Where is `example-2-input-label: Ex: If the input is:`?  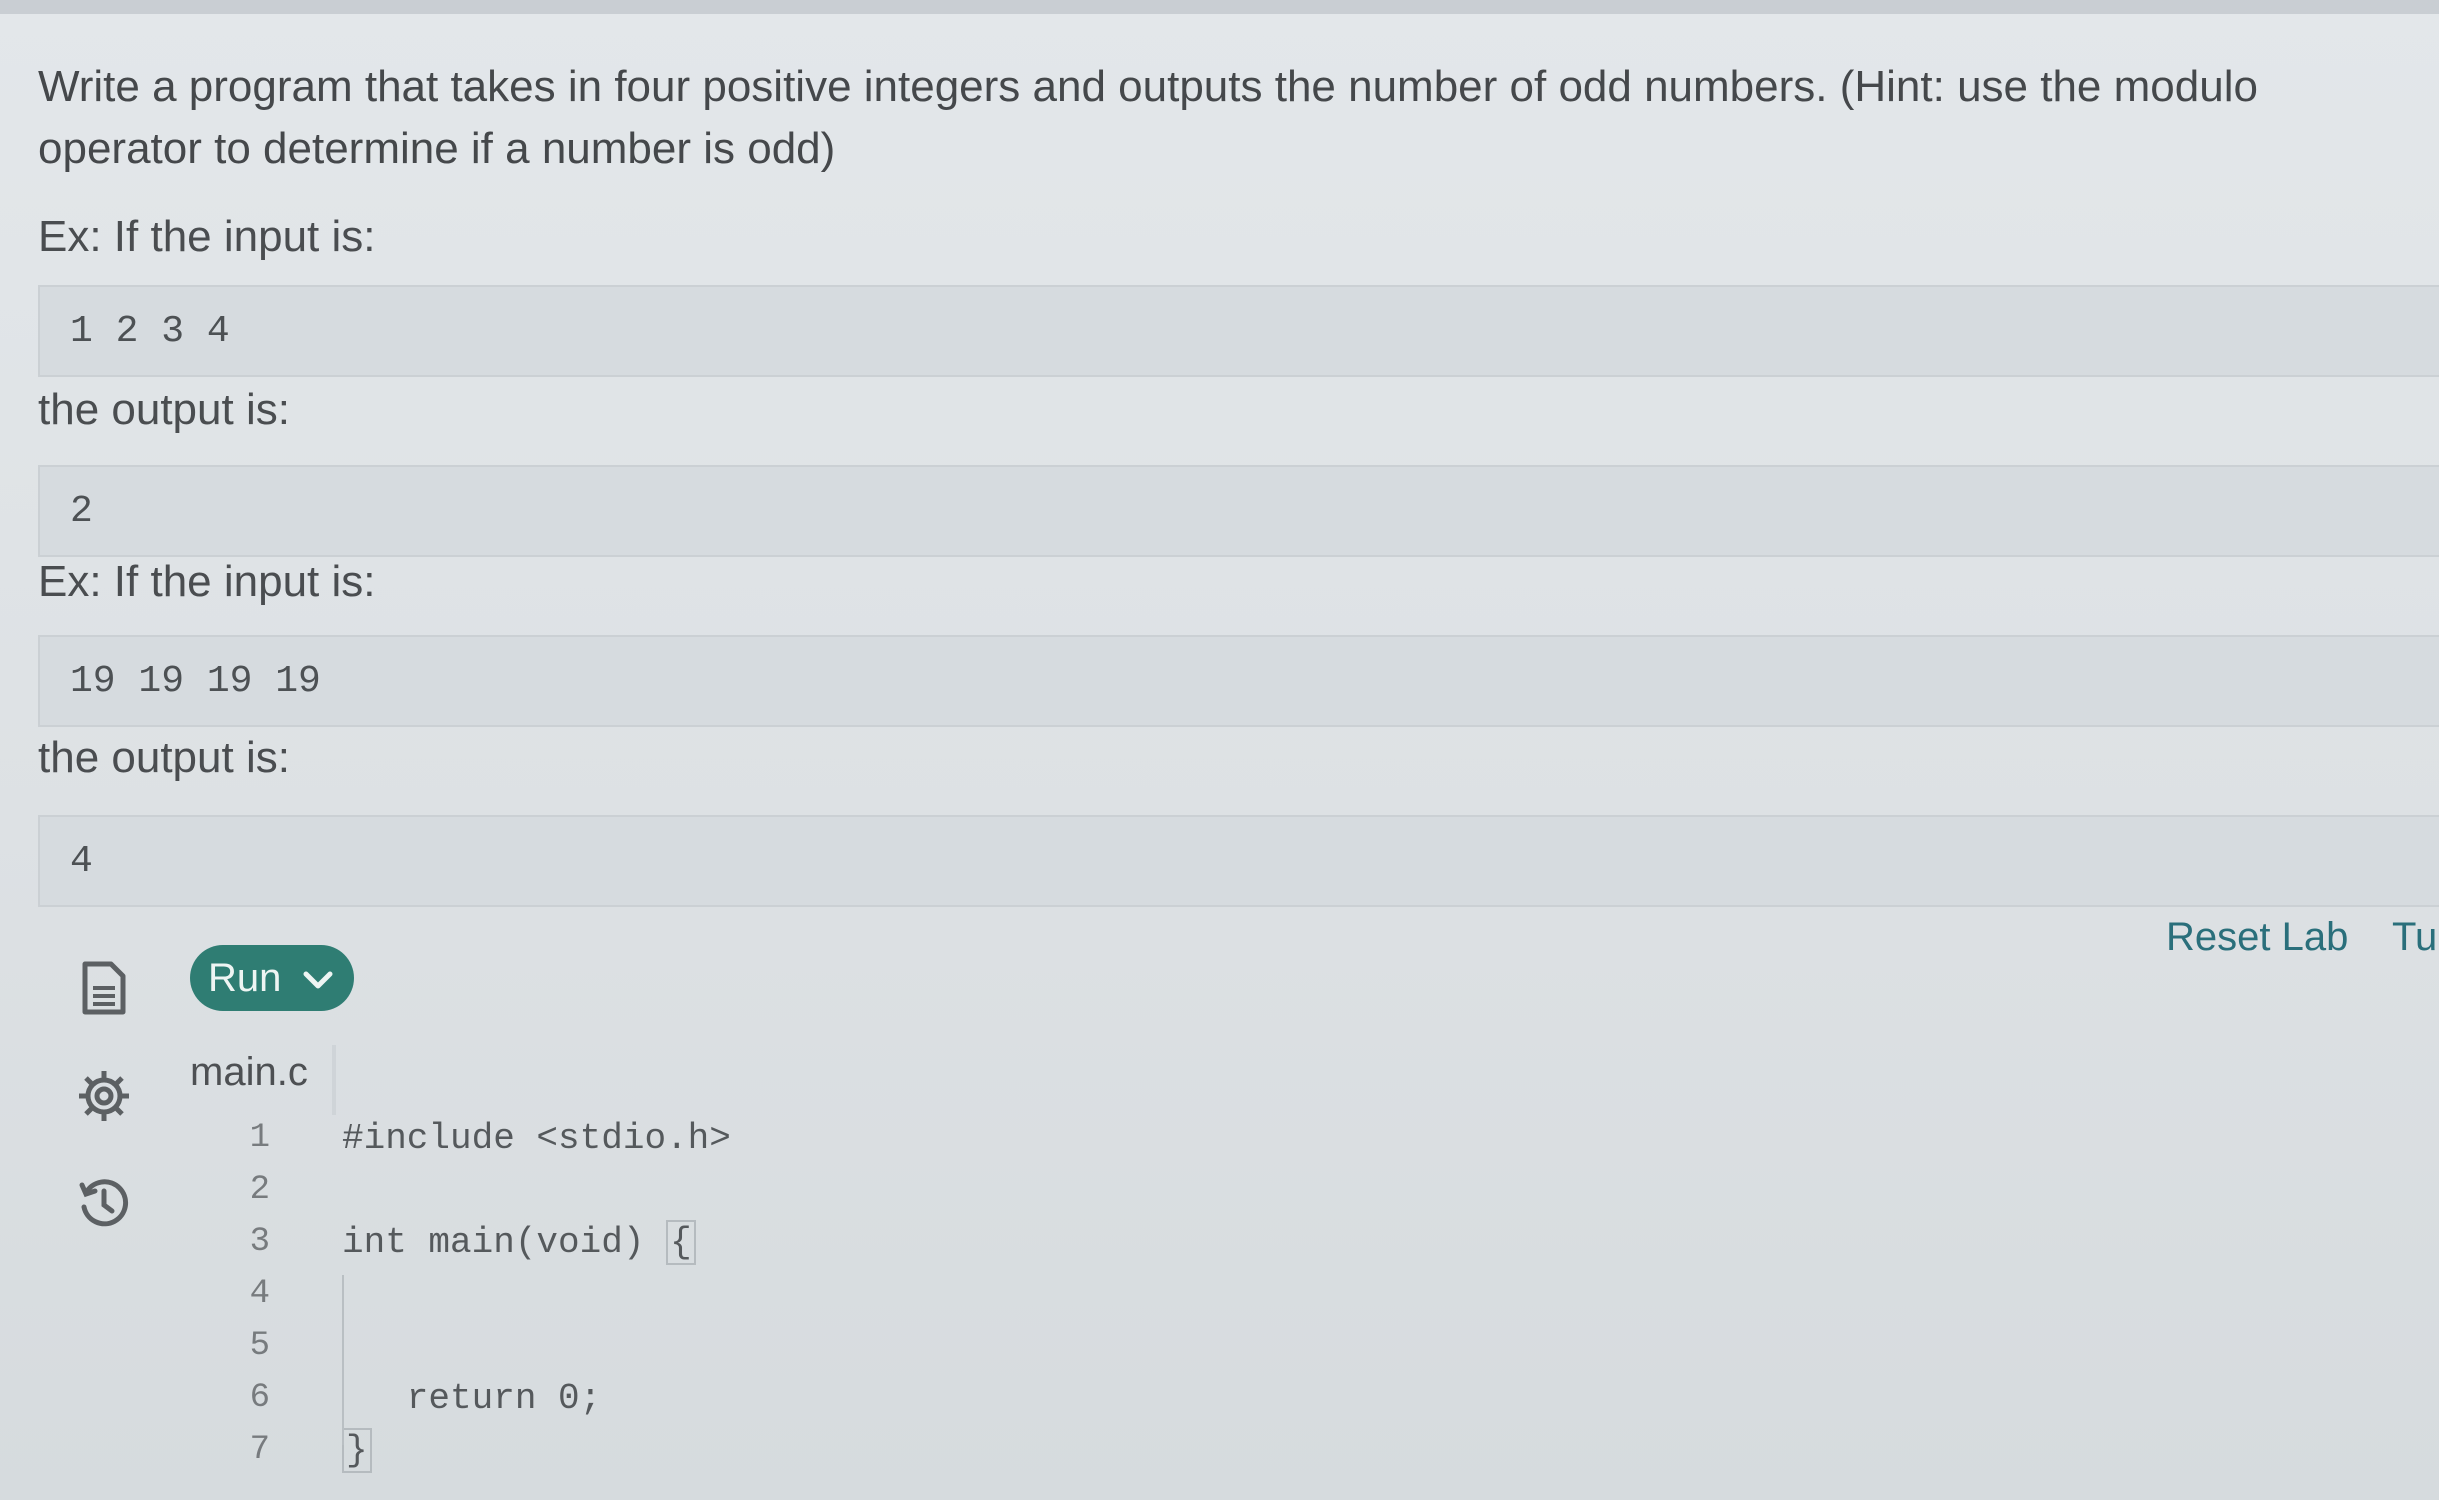 example-2-input-label: Ex: If the input is: is located at coordinates (207, 581).